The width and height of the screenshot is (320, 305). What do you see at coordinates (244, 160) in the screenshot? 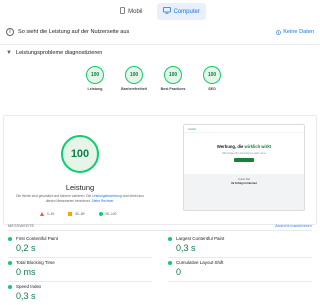
I see `screenshot-cta` at bounding box center [244, 160].